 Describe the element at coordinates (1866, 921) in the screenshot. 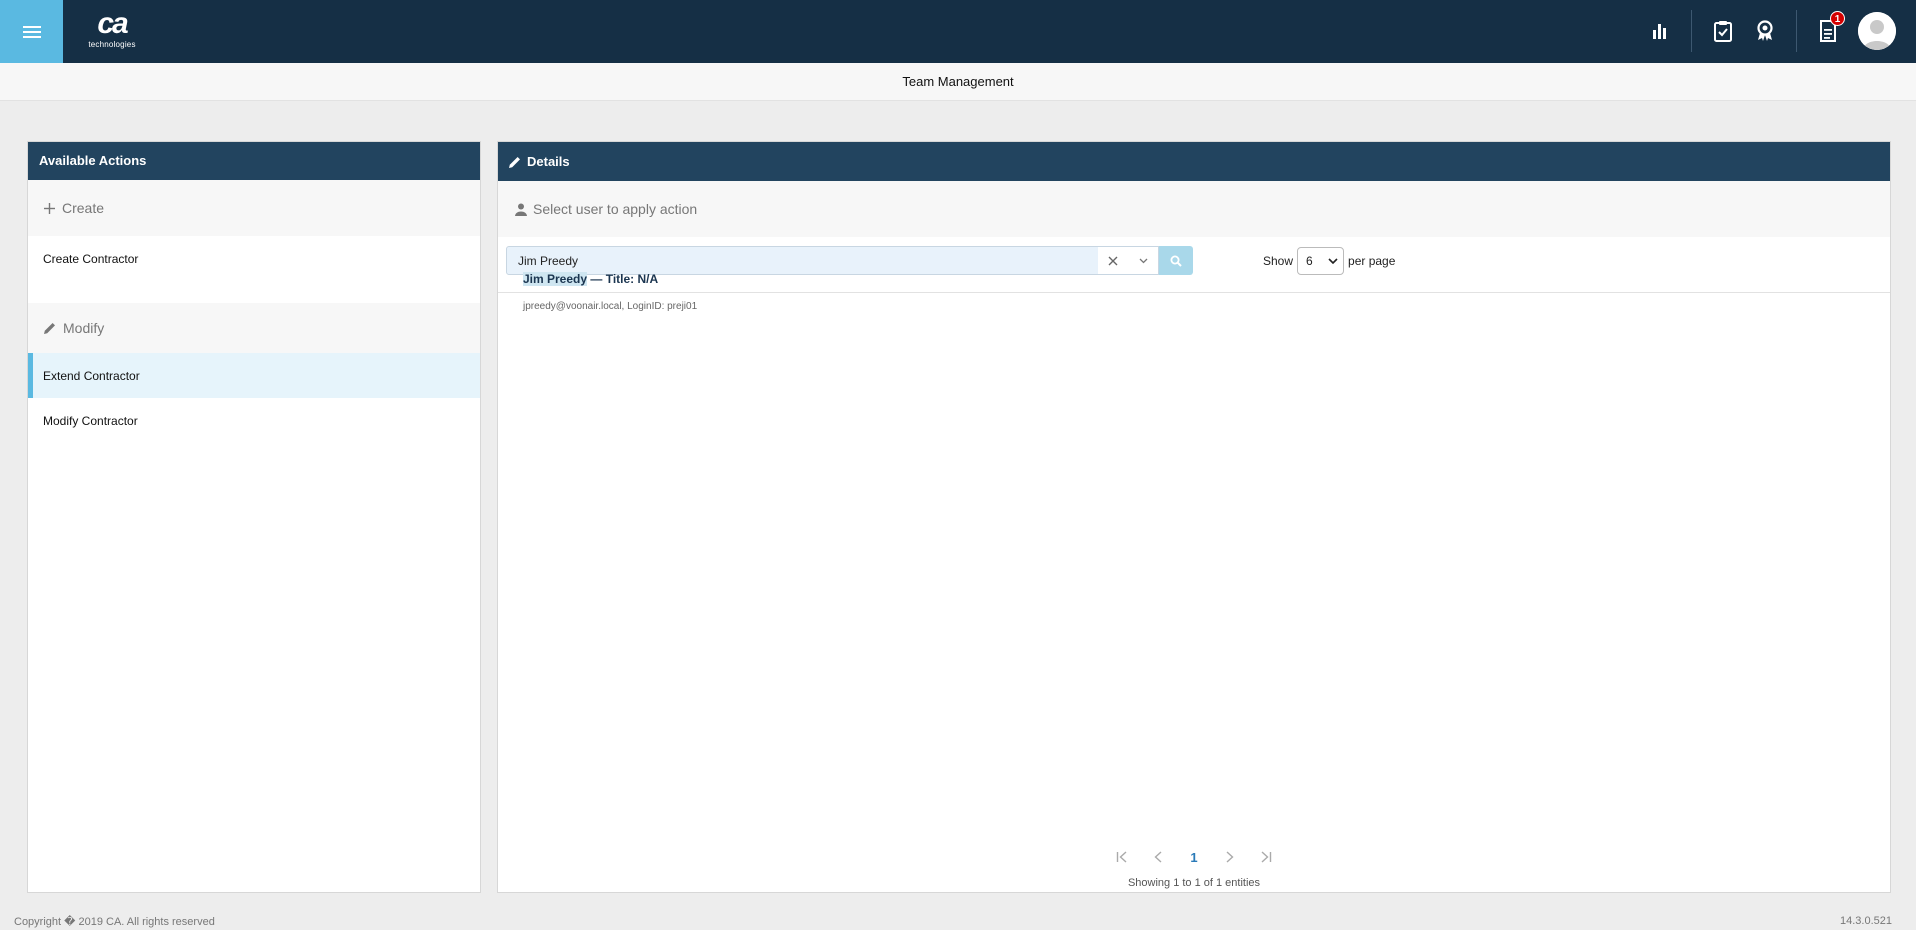

I see `version-text: 14.3.0.521` at that location.